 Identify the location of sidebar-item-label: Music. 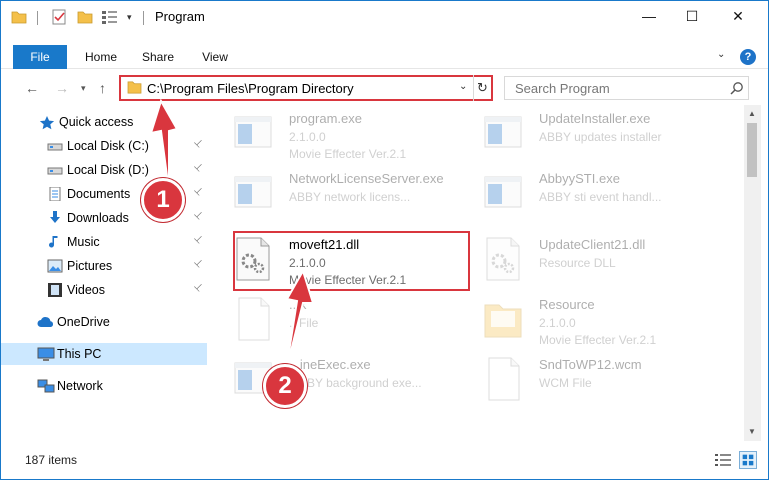
(83, 242).